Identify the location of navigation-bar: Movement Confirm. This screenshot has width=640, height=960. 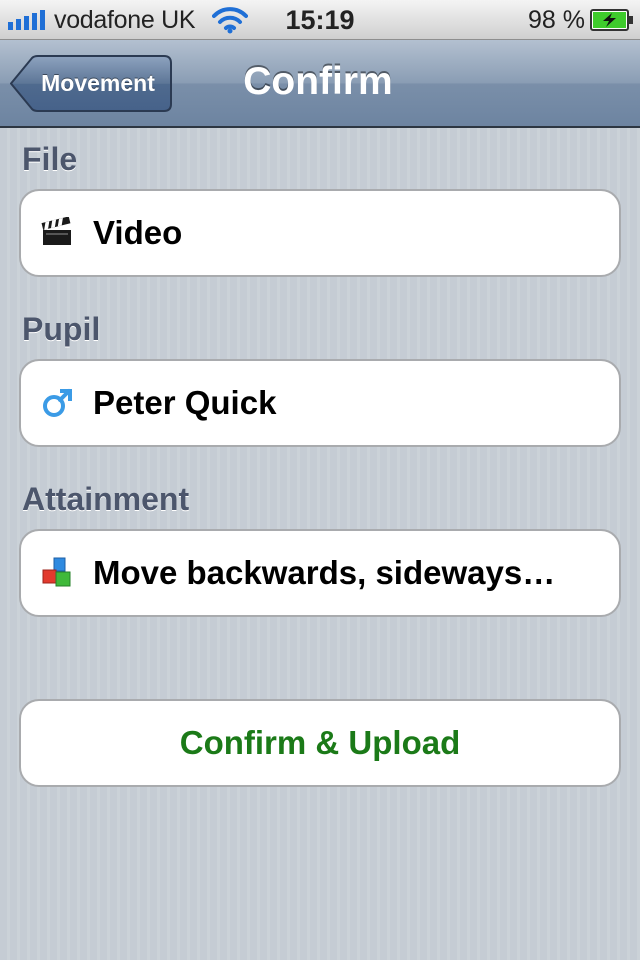
(320, 84).